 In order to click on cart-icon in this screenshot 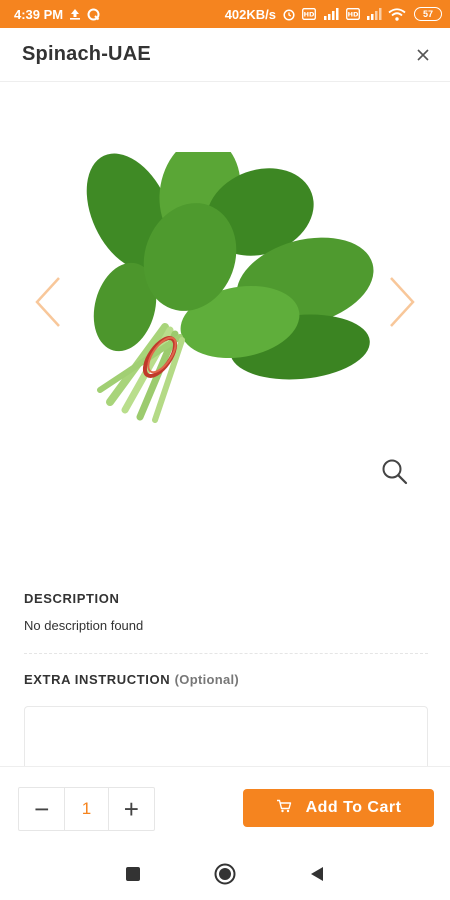, I will do `click(284, 808)`.